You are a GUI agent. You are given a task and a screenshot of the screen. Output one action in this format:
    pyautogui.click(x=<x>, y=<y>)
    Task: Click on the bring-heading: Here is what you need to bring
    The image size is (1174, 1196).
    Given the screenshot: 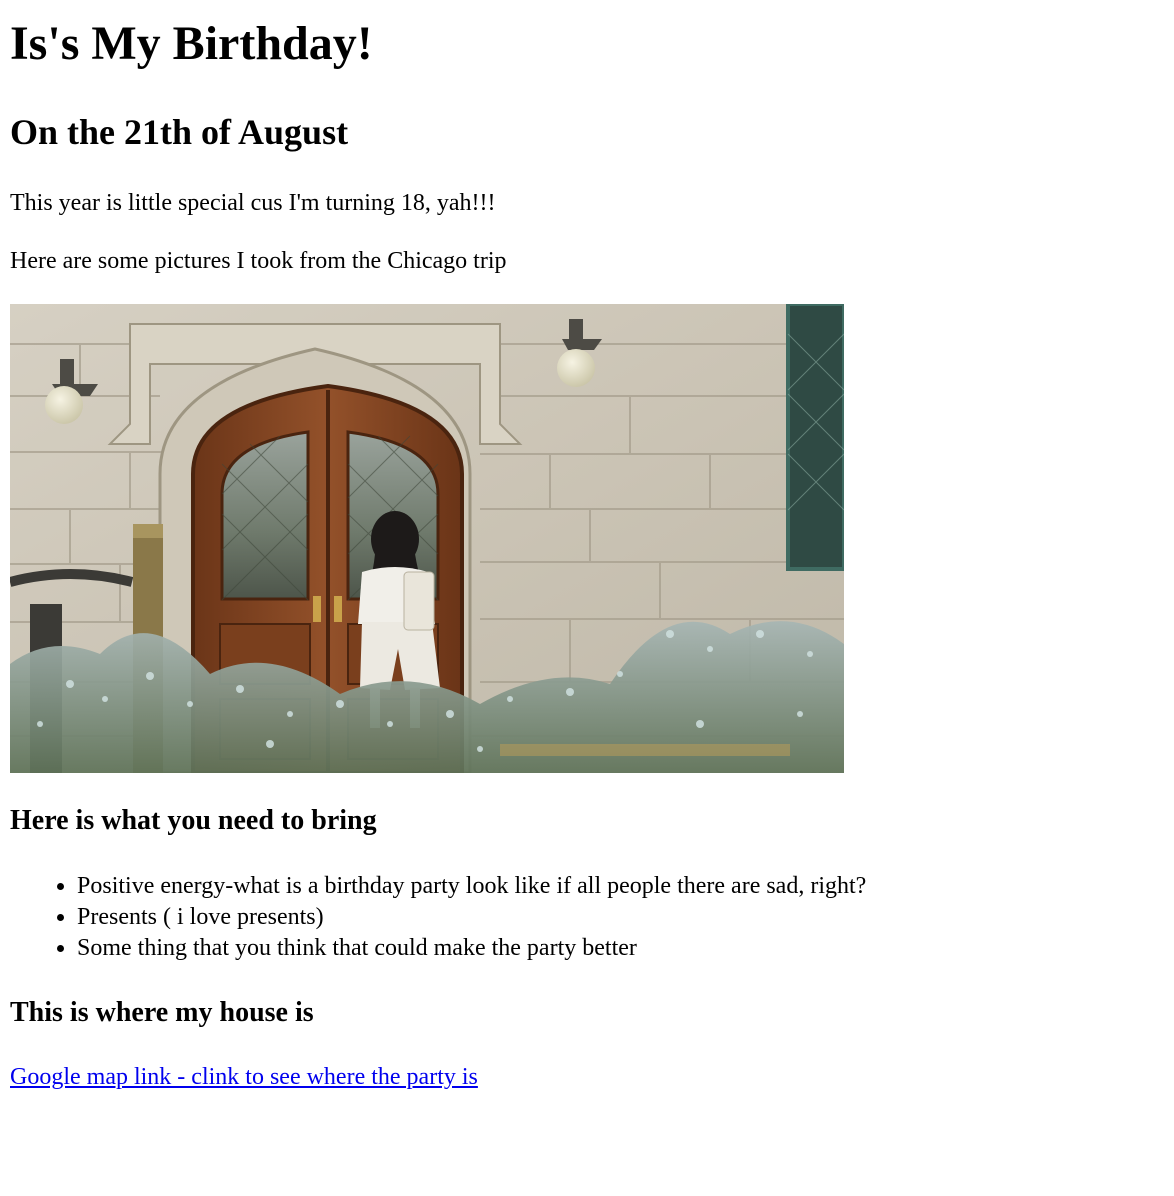 What is the action you would take?
    pyautogui.click(x=193, y=820)
    